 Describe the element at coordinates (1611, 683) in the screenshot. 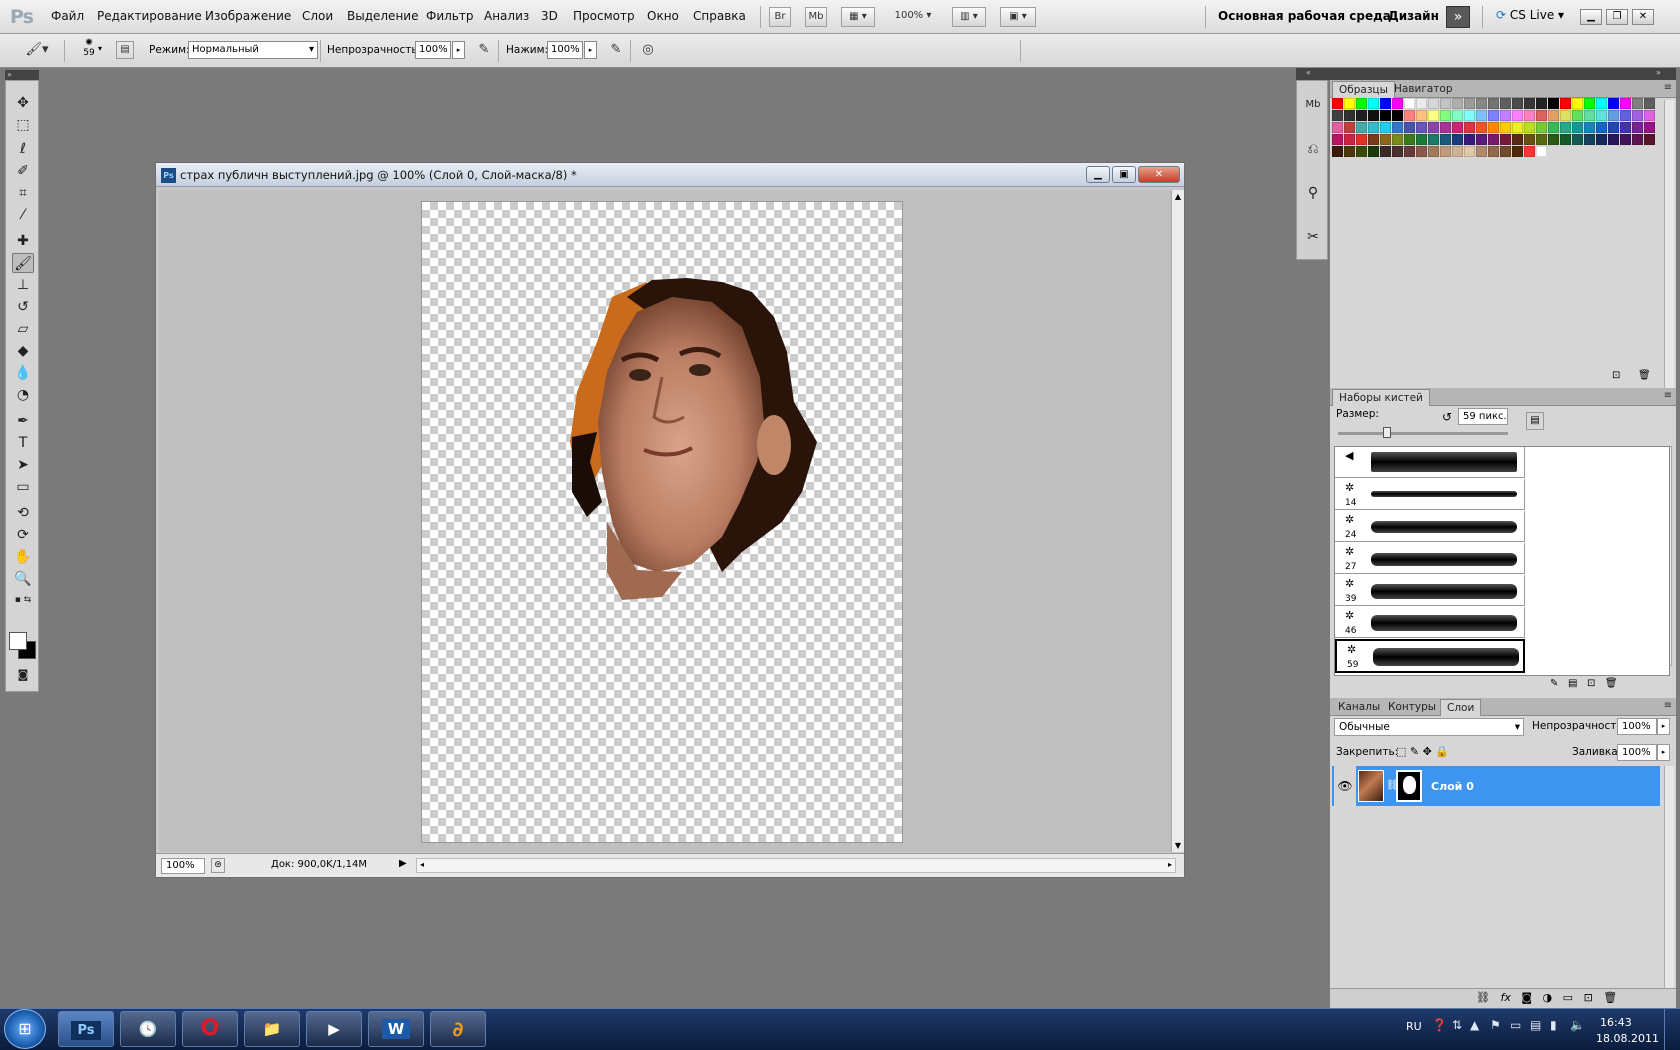

I see `delete-brush-icon: 🗑` at that location.